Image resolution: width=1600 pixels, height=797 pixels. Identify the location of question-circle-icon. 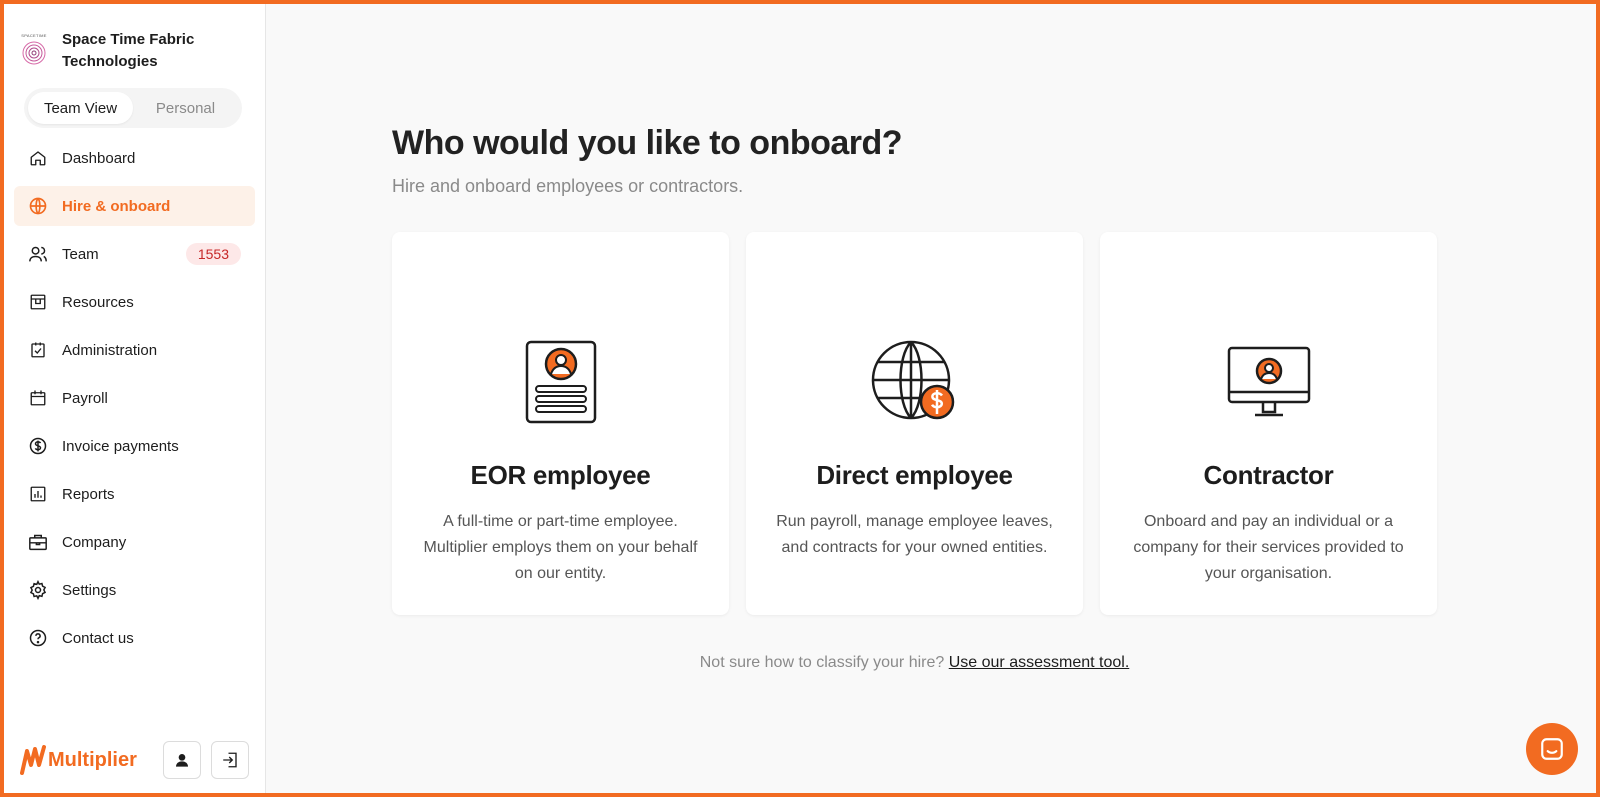
(38, 638).